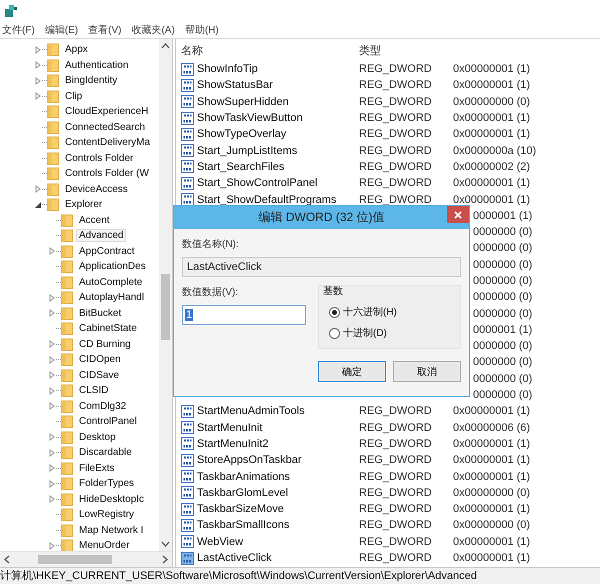  Describe the element at coordinates (105, 344) in the screenshot. I see `tree-item: CD Burning` at that location.